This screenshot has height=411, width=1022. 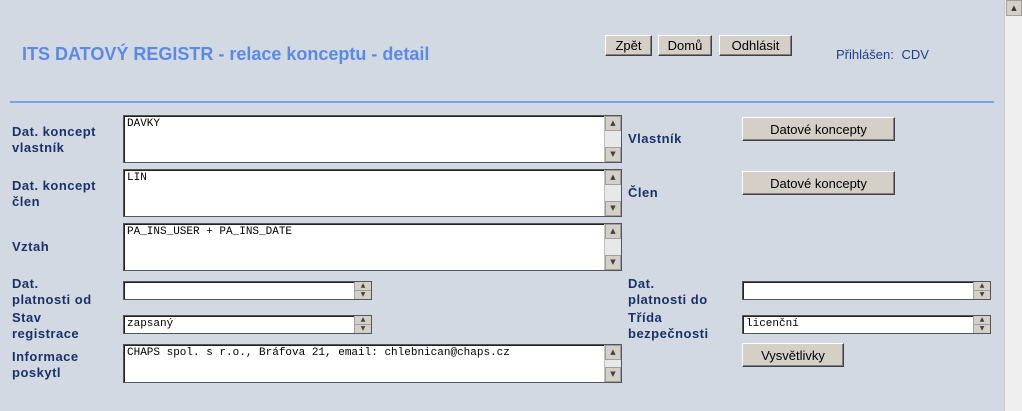 I want to click on security-value: licenční, so click(x=772, y=324).